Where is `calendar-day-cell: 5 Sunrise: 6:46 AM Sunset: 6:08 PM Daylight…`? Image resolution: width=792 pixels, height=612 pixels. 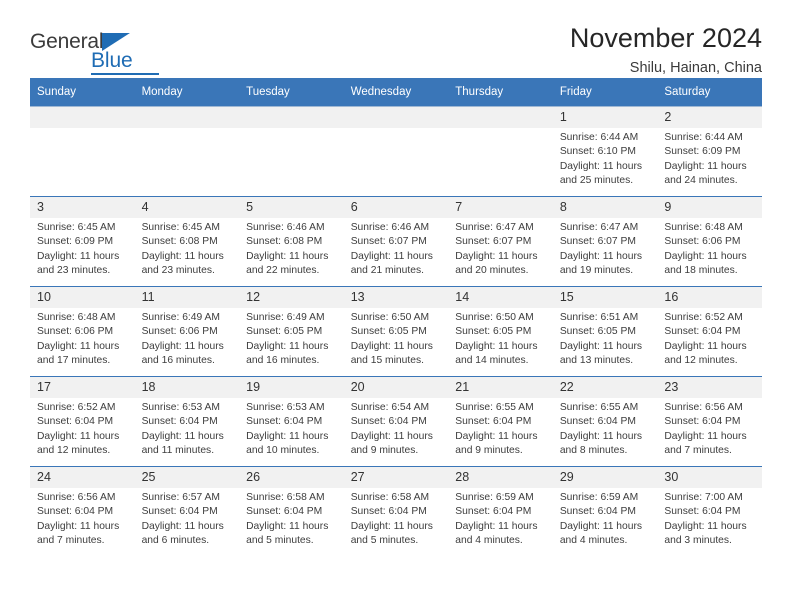
calendar-day-cell: 5 Sunrise: 6:46 AM Sunset: 6:08 PM Daylight… is located at coordinates (291, 241).